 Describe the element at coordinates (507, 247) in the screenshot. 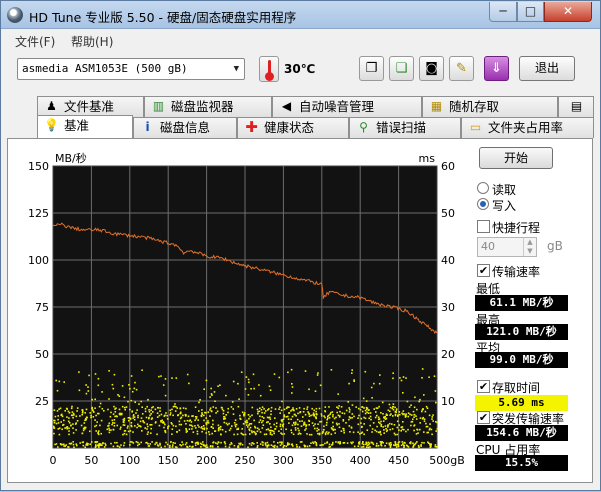

I see `short-stroke-spinner: 40 ▲ ▼` at that location.